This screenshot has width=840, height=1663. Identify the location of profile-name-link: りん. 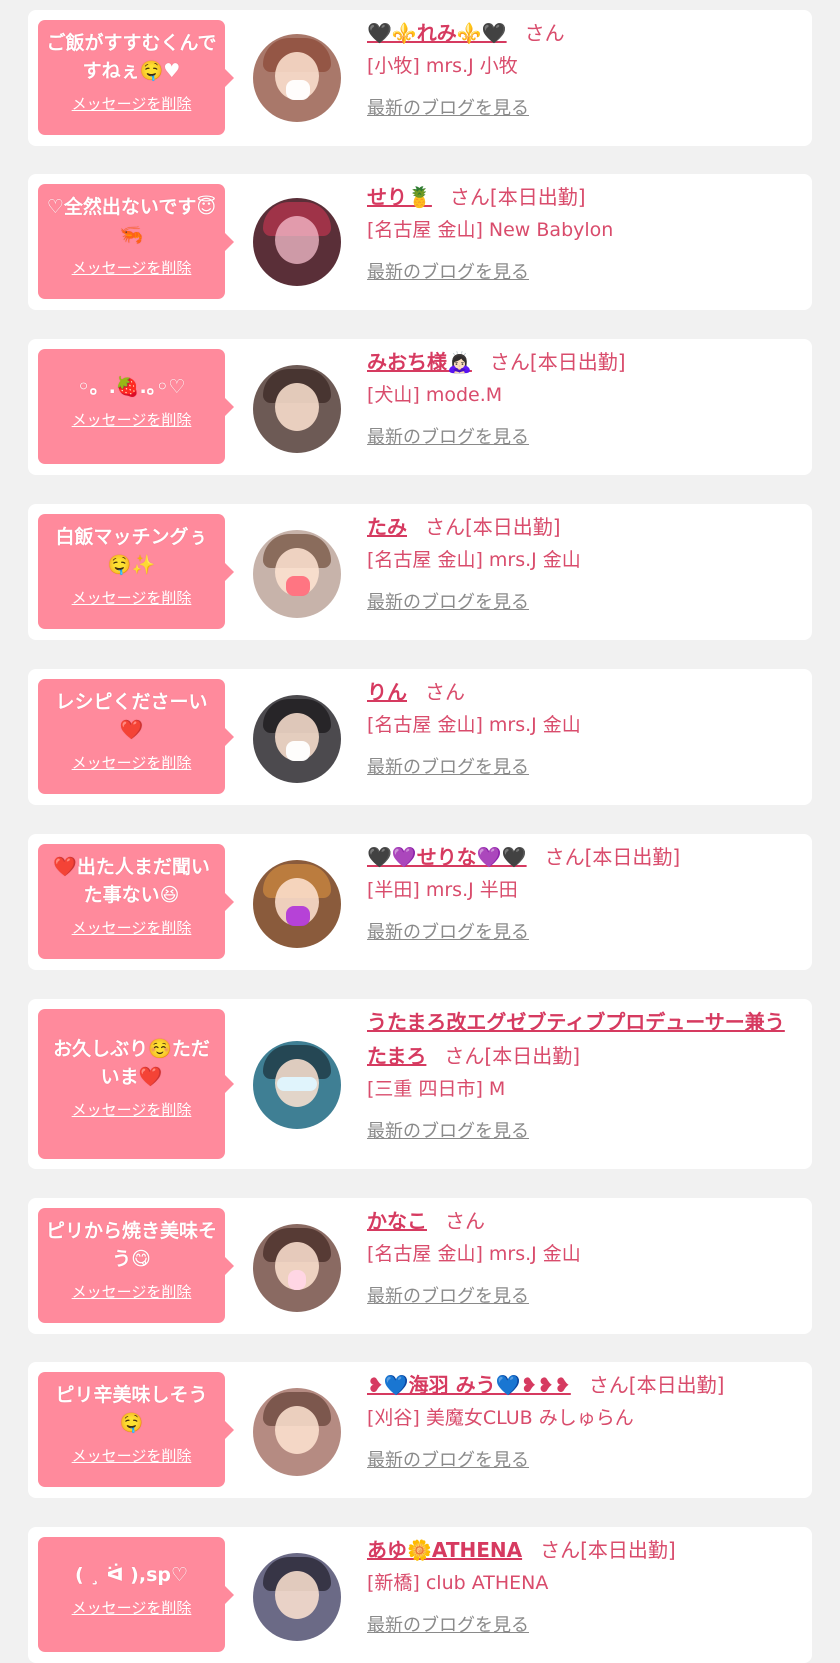
(387, 692).